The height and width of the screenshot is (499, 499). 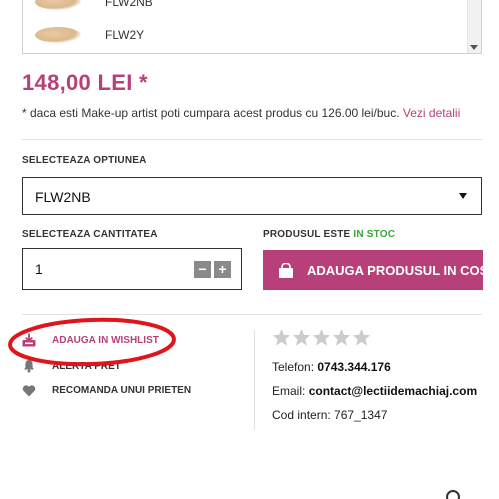 What do you see at coordinates (90, 234) in the screenshot?
I see `quantity-label: SELECTEAZA CANTITATEA` at bounding box center [90, 234].